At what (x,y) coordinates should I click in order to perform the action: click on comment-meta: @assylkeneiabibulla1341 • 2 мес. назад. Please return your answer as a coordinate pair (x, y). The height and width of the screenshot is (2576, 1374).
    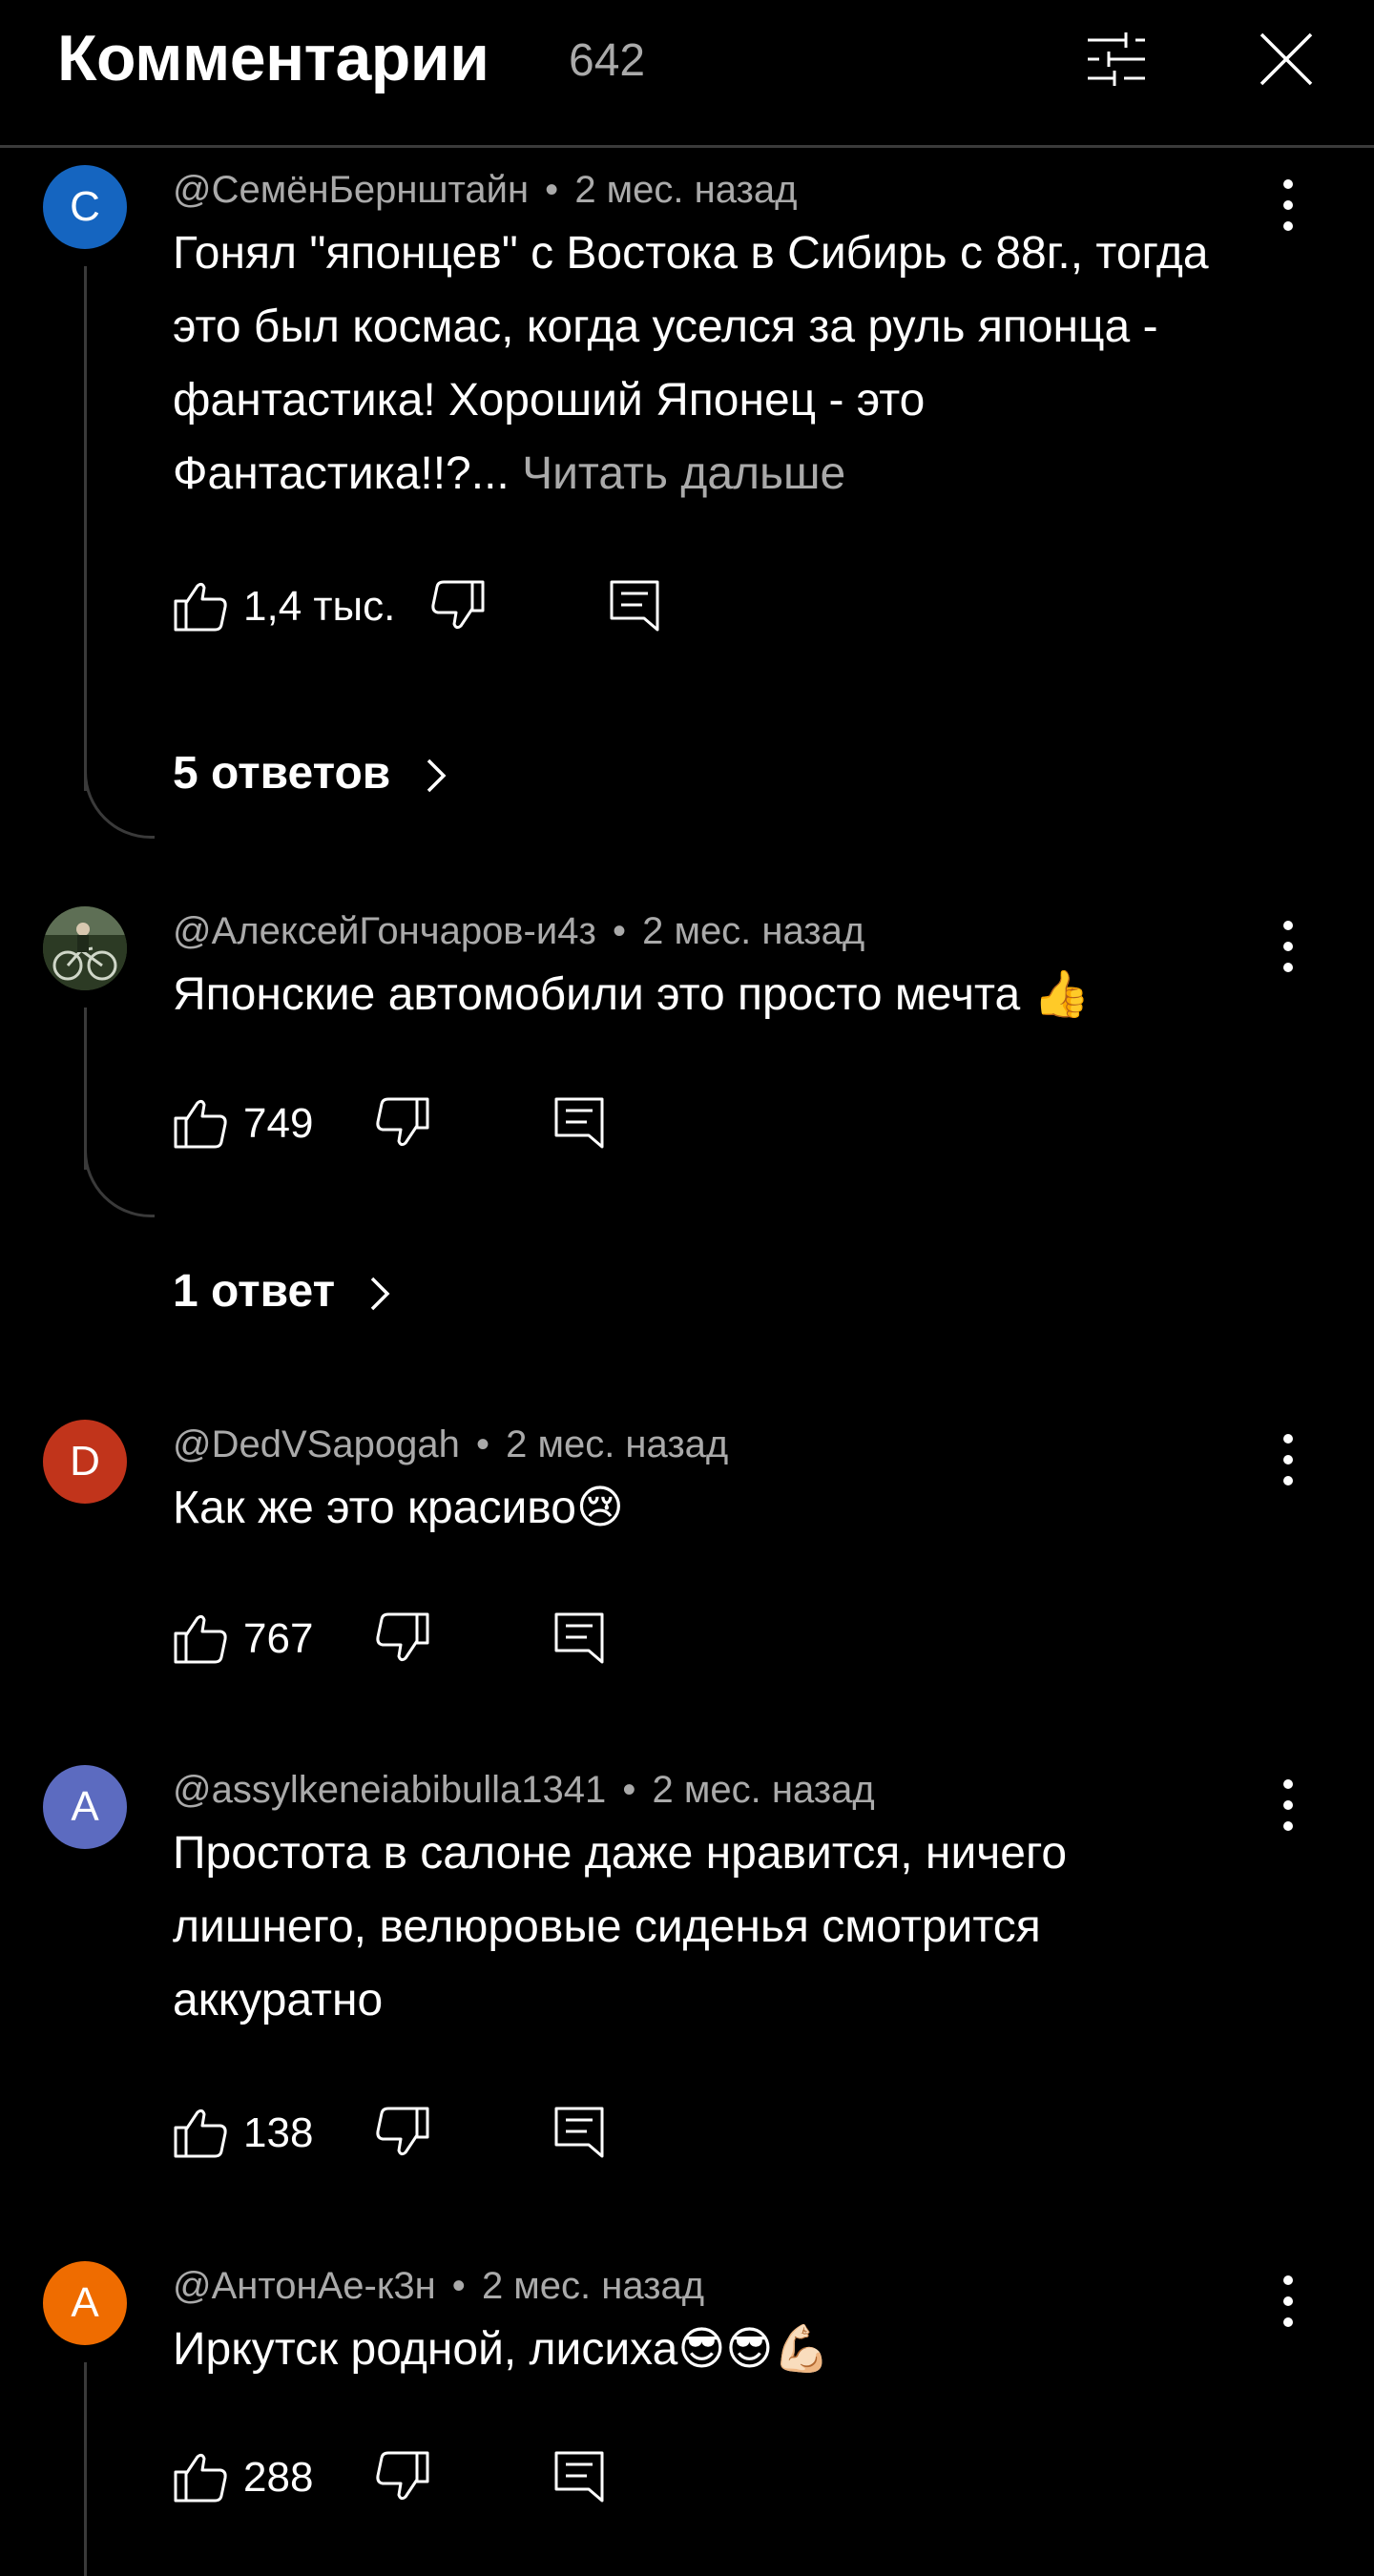
    Looking at the image, I should click on (524, 1790).